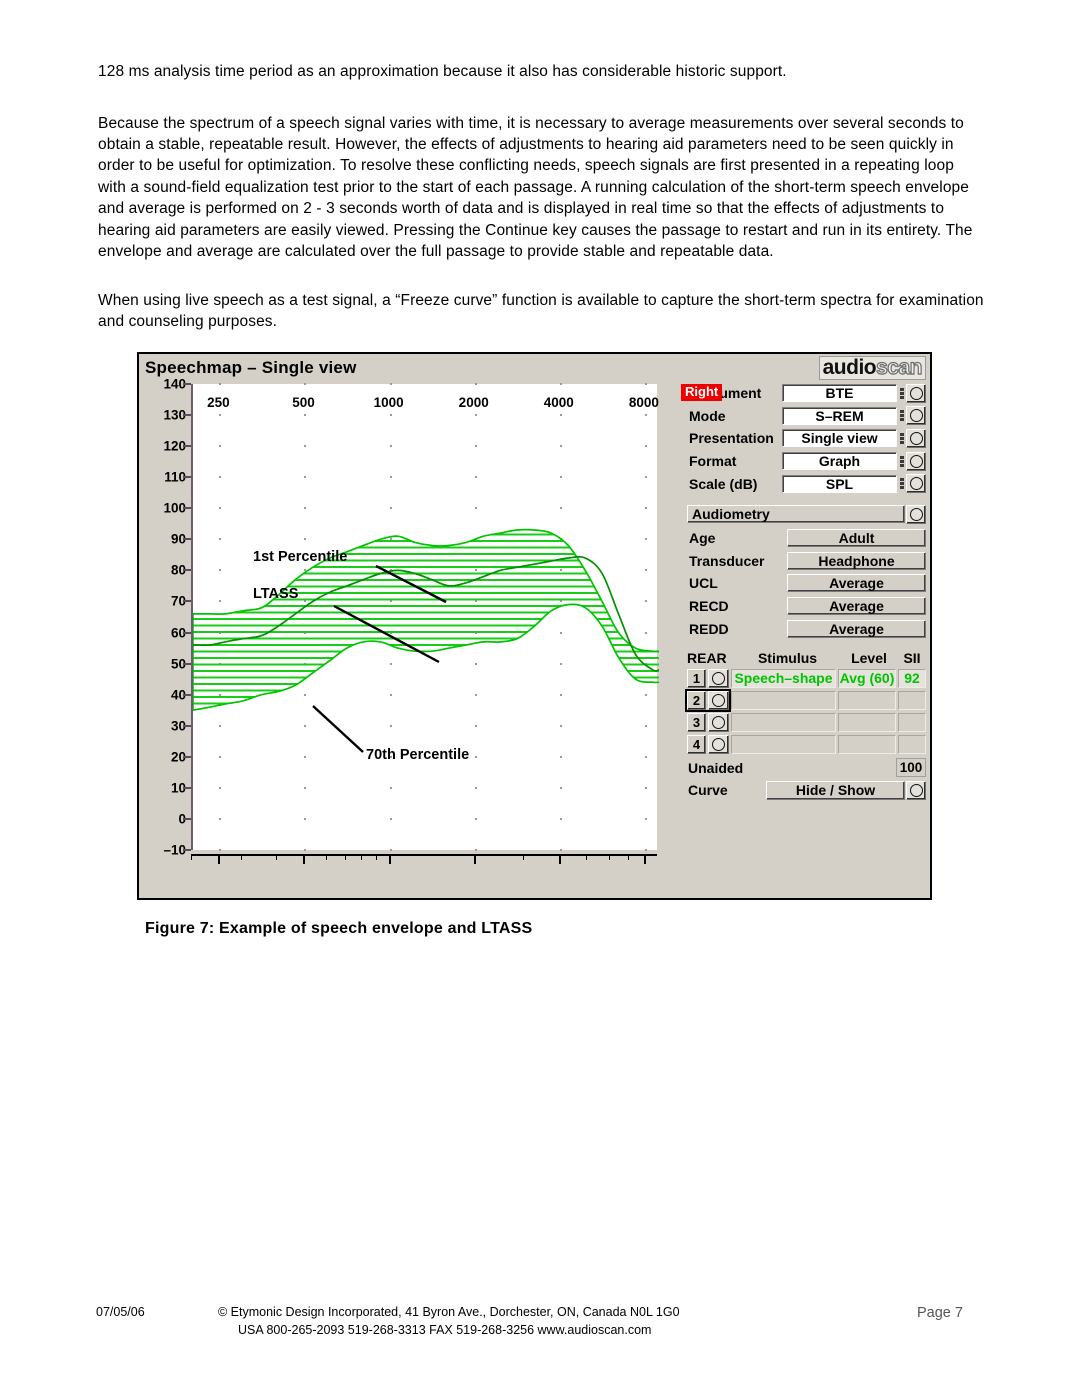 The image size is (1080, 1397). I want to click on curve-hide-show-button: Hide / Show, so click(835, 790).